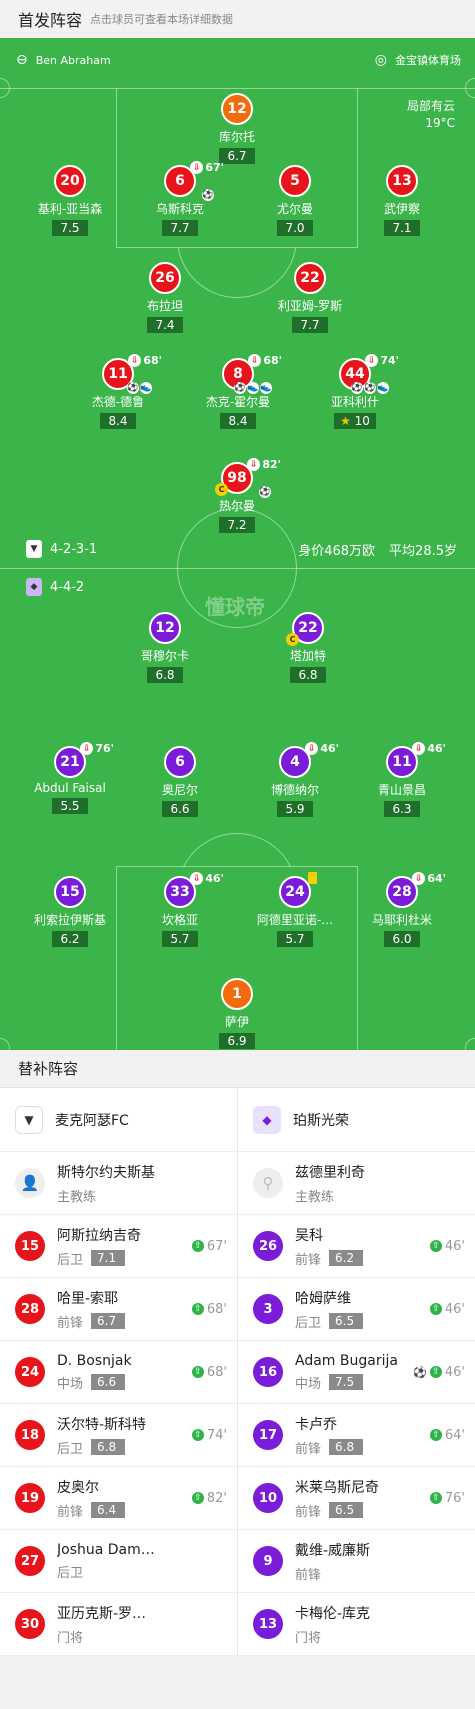 This screenshot has width=475, height=1709. I want to click on sub-on-minute: ⇧ 76', so click(447, 1498).